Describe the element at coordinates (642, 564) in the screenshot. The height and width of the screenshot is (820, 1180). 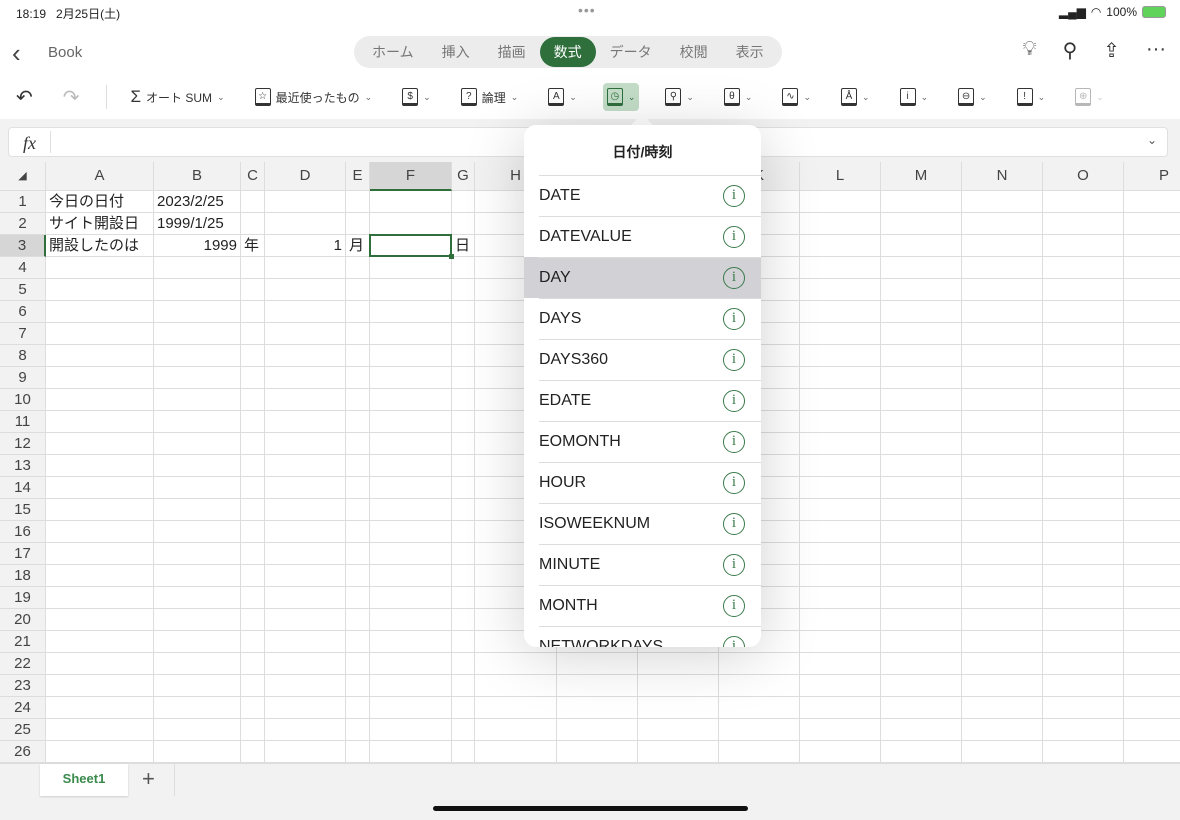
I see `function-item: MINUTE i` at that location.